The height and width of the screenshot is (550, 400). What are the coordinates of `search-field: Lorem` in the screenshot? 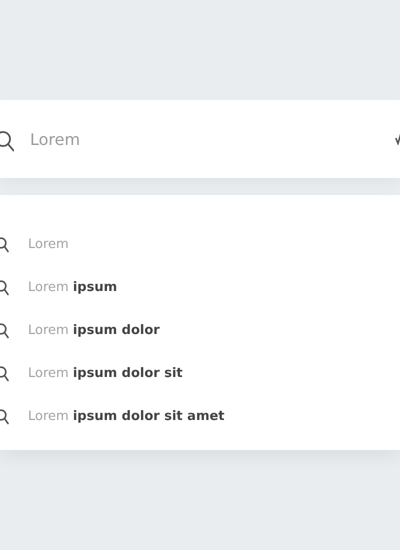 It's located at (211, 139).